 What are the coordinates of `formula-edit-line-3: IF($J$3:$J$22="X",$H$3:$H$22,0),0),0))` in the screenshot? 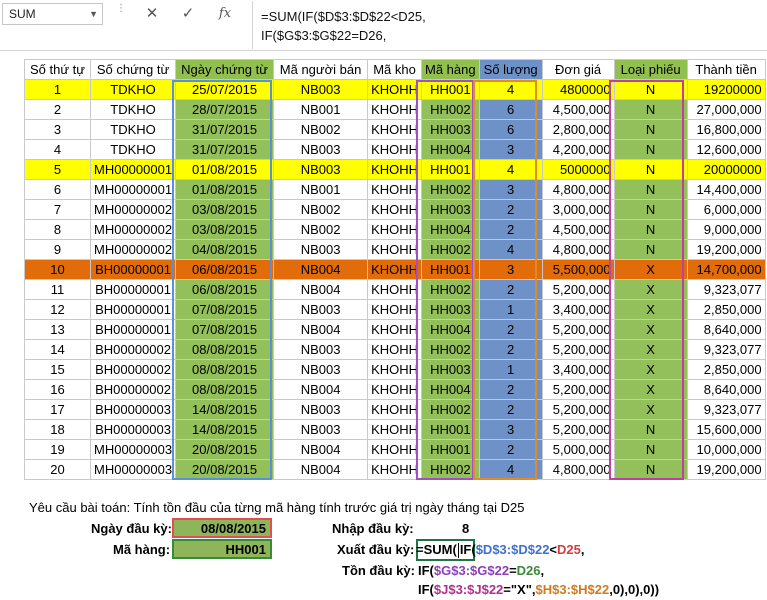 It's located at (538, 589).